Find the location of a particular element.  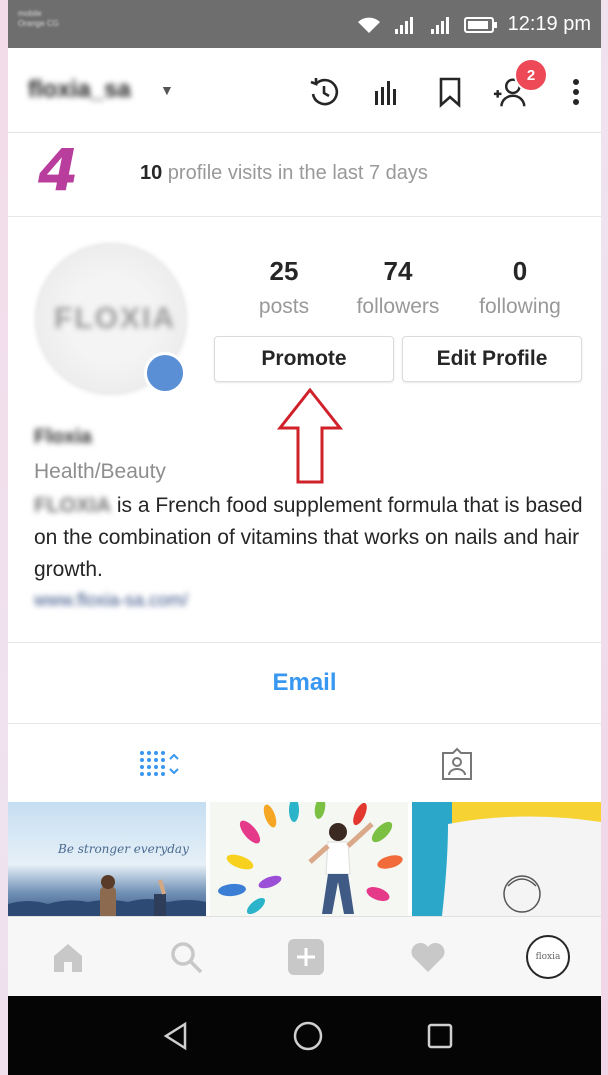

pillow-illustration is located at coordinates (506, 859).